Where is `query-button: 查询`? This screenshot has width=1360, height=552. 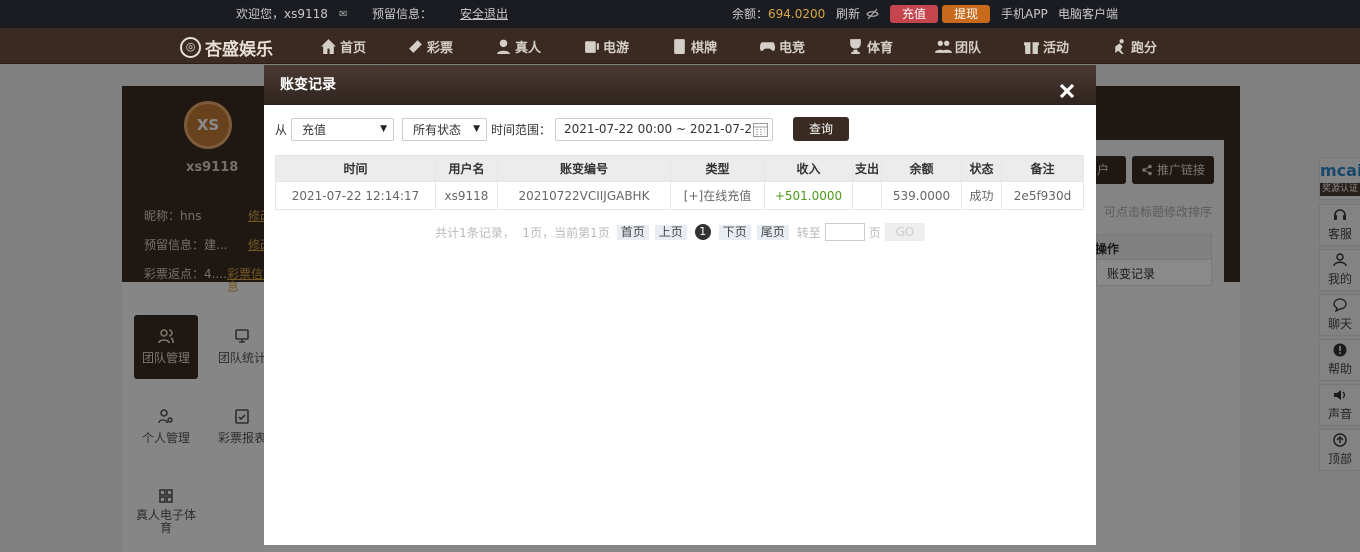 query-button: 查询 is located at coordinates (821, 129).